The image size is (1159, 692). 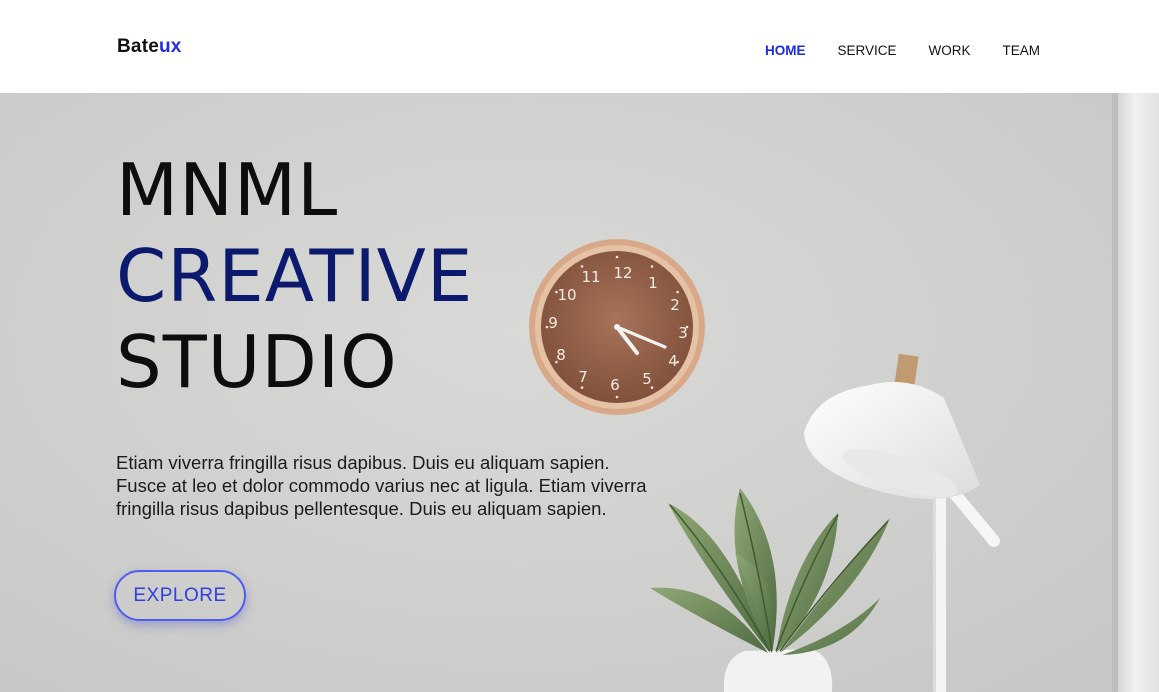 What do you see at coordinates (866, 50) in the screenshot?
I see `nav-link-service: SERVICE` at bounding box center [866, 50].